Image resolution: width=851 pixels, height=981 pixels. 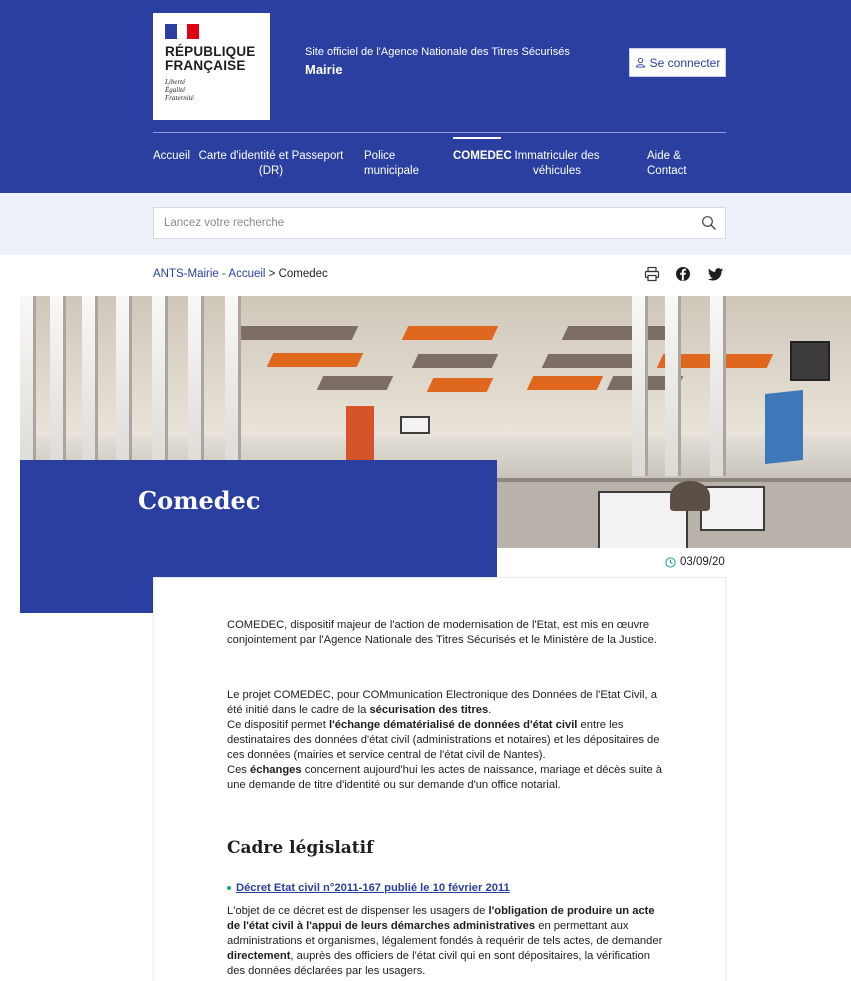 I want to click on twitter-icon, so click(x=716, y=274).